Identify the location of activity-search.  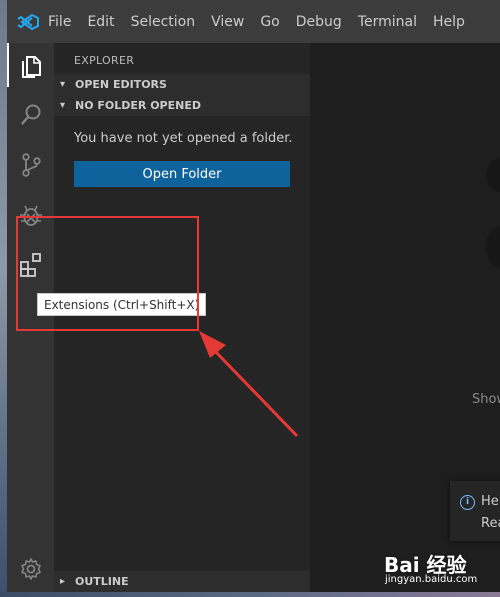
(30, 115).